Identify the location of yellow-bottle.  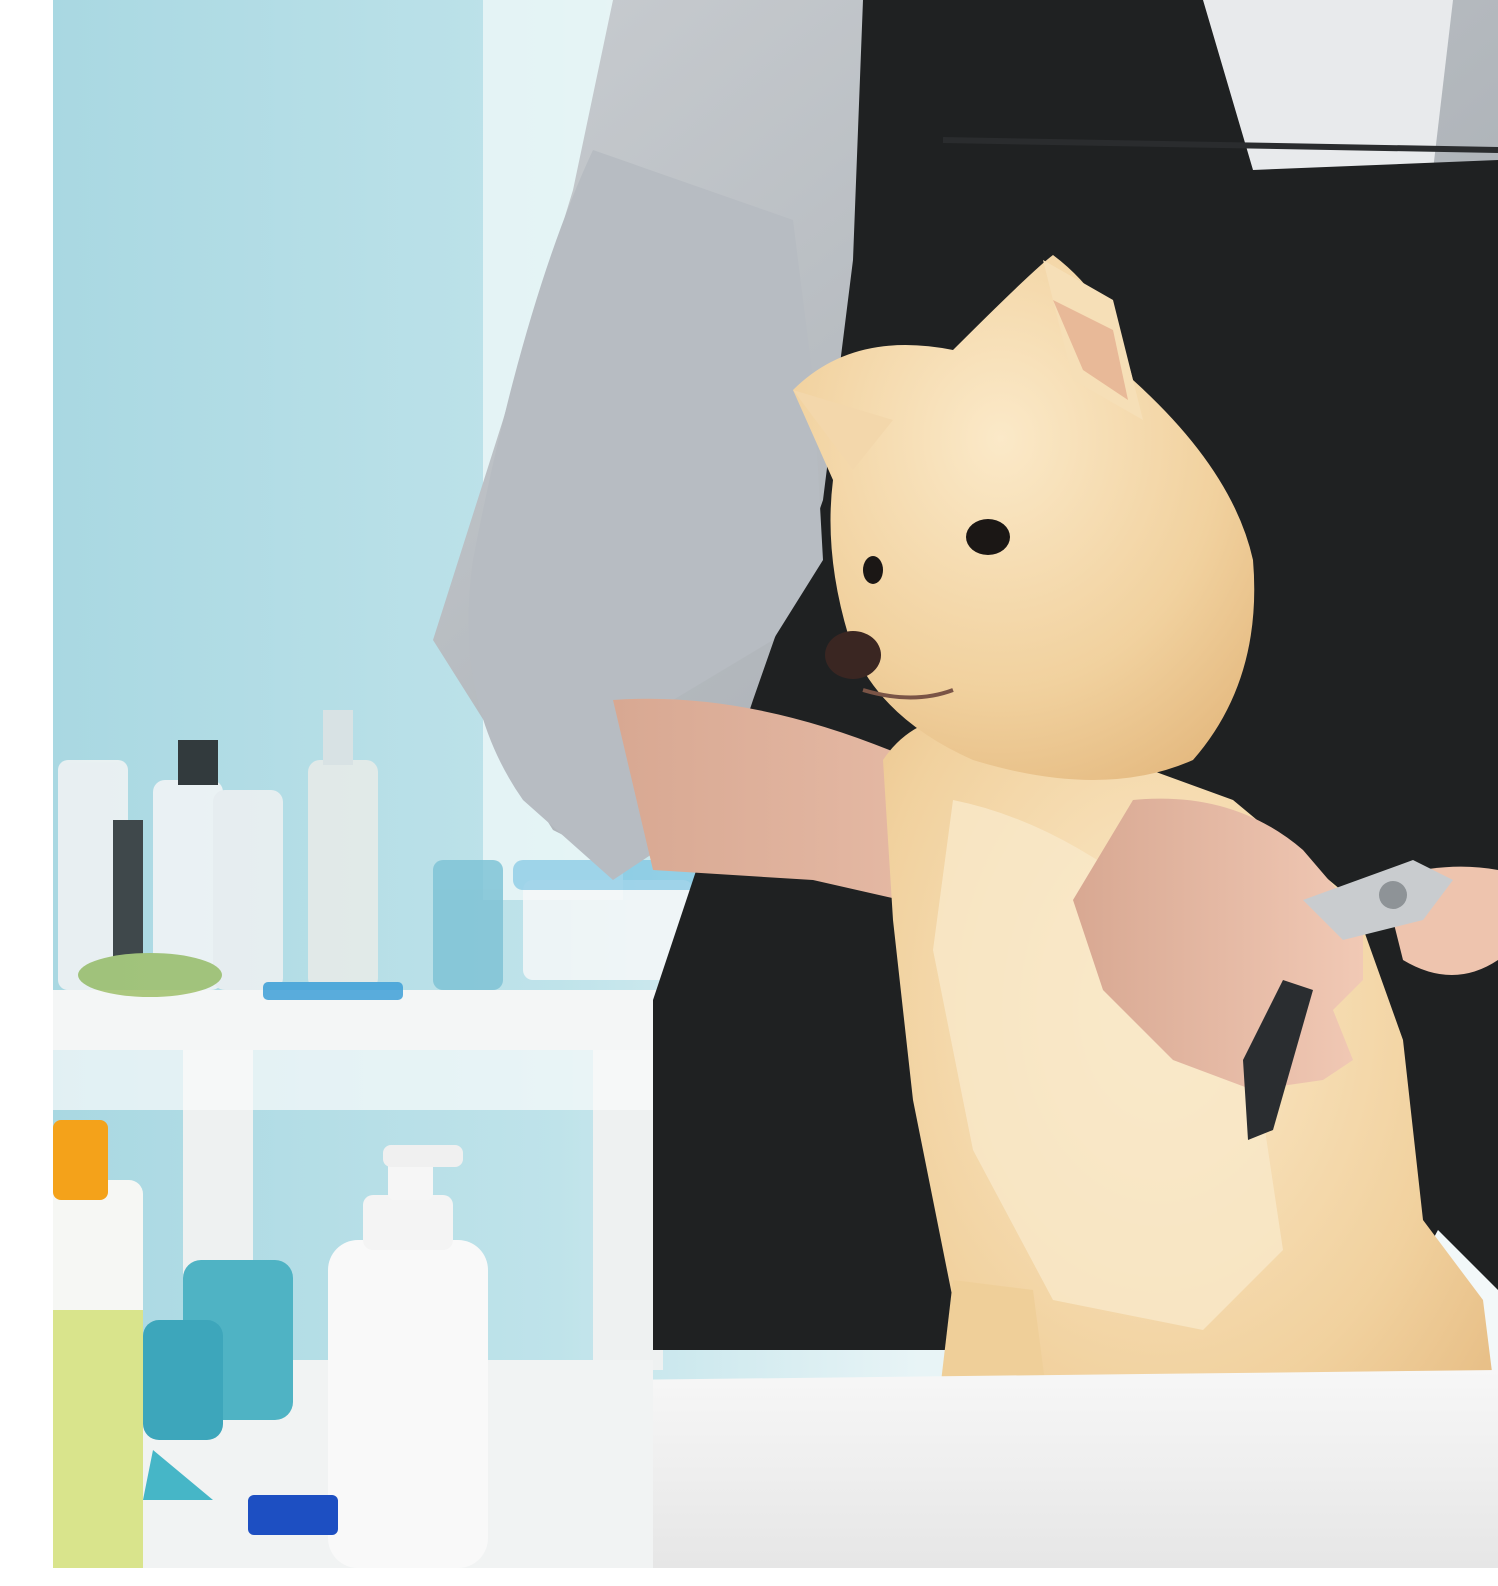
(98, 1344).